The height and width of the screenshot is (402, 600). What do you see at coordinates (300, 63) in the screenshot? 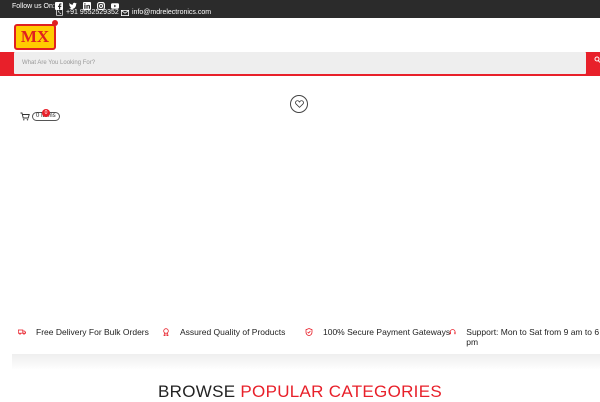
I see `search-input: What Are You Looking For?` at bounding box center [300, 63].